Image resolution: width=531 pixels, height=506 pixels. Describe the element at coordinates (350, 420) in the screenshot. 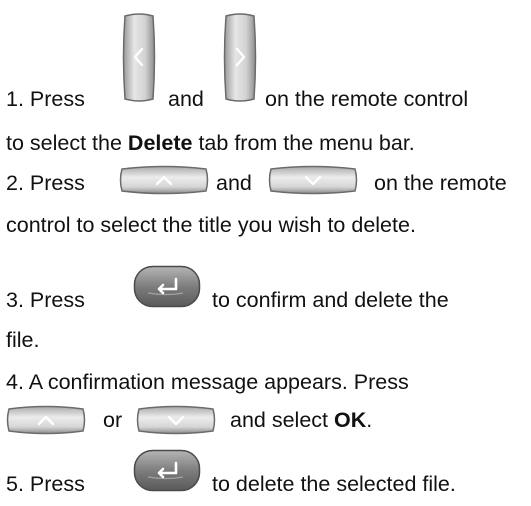

I see `ok-label: OK` at that location.